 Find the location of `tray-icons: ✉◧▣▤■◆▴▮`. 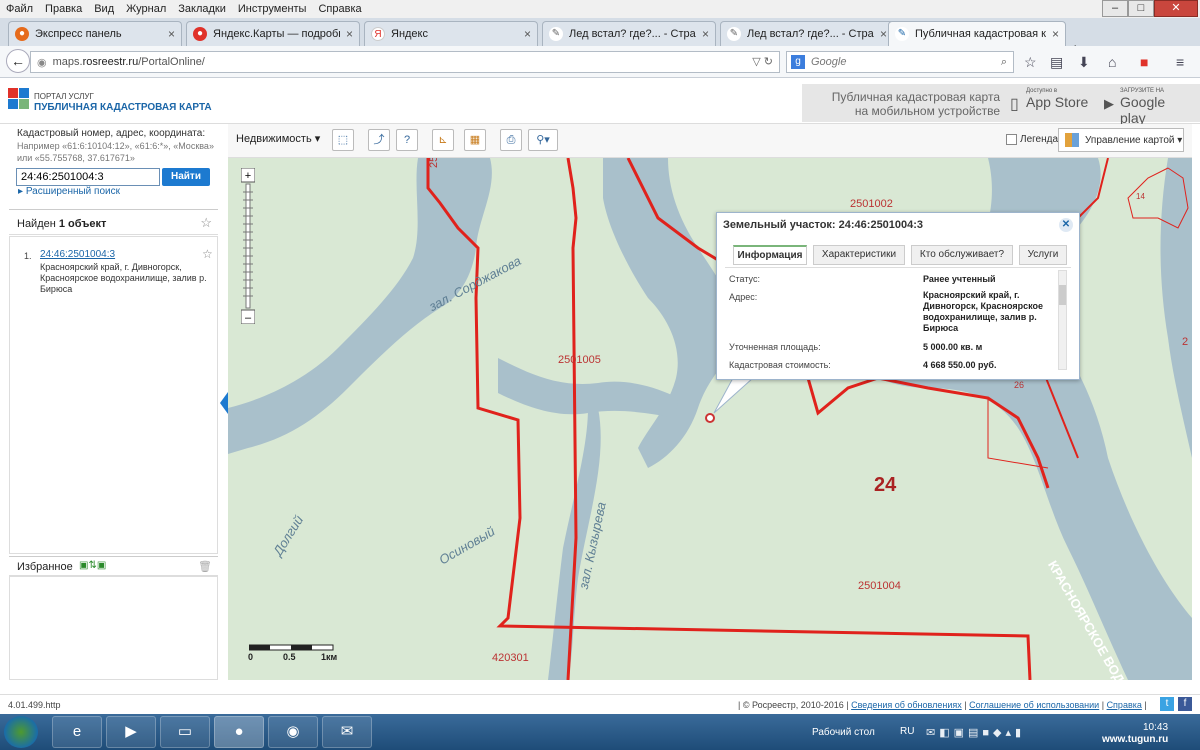

tray-icons: ✉◧▣▤■◆▴▮ is located at coordinates (975, 732).